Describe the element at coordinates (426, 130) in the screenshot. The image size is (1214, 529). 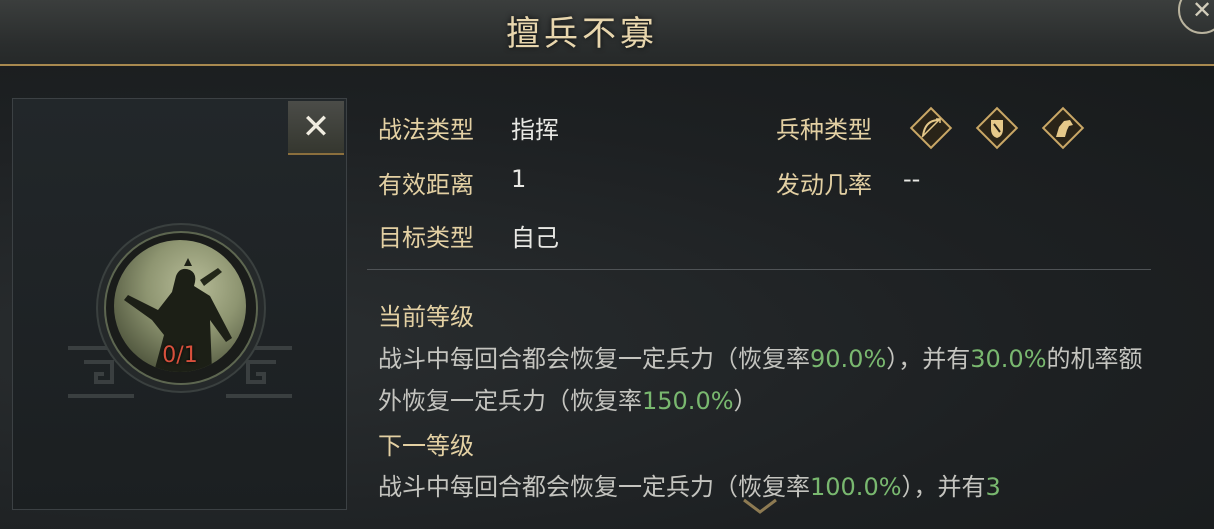
I see `tactic-type-label: 战法类型` at that location.